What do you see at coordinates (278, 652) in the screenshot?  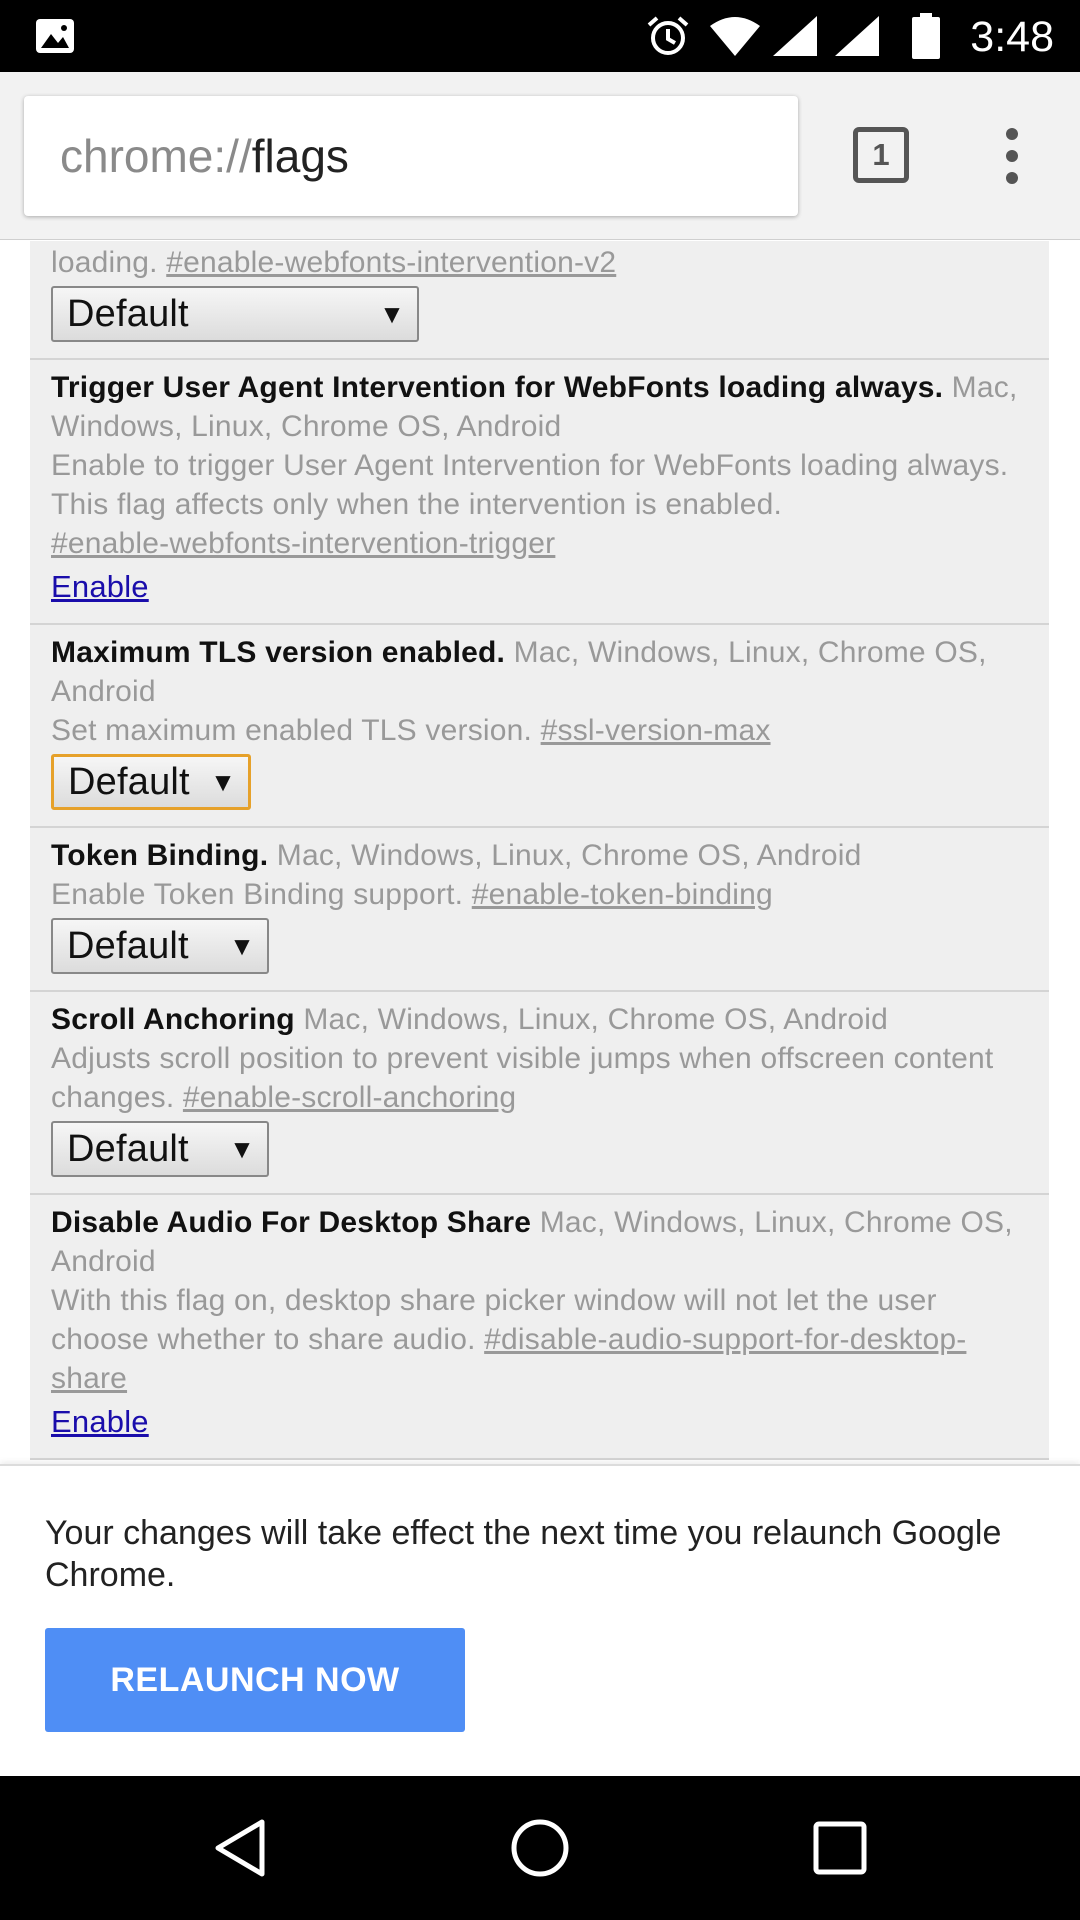 I see `flag-title: Maximum TLS version enabled.` at bounding box center [278, 652].